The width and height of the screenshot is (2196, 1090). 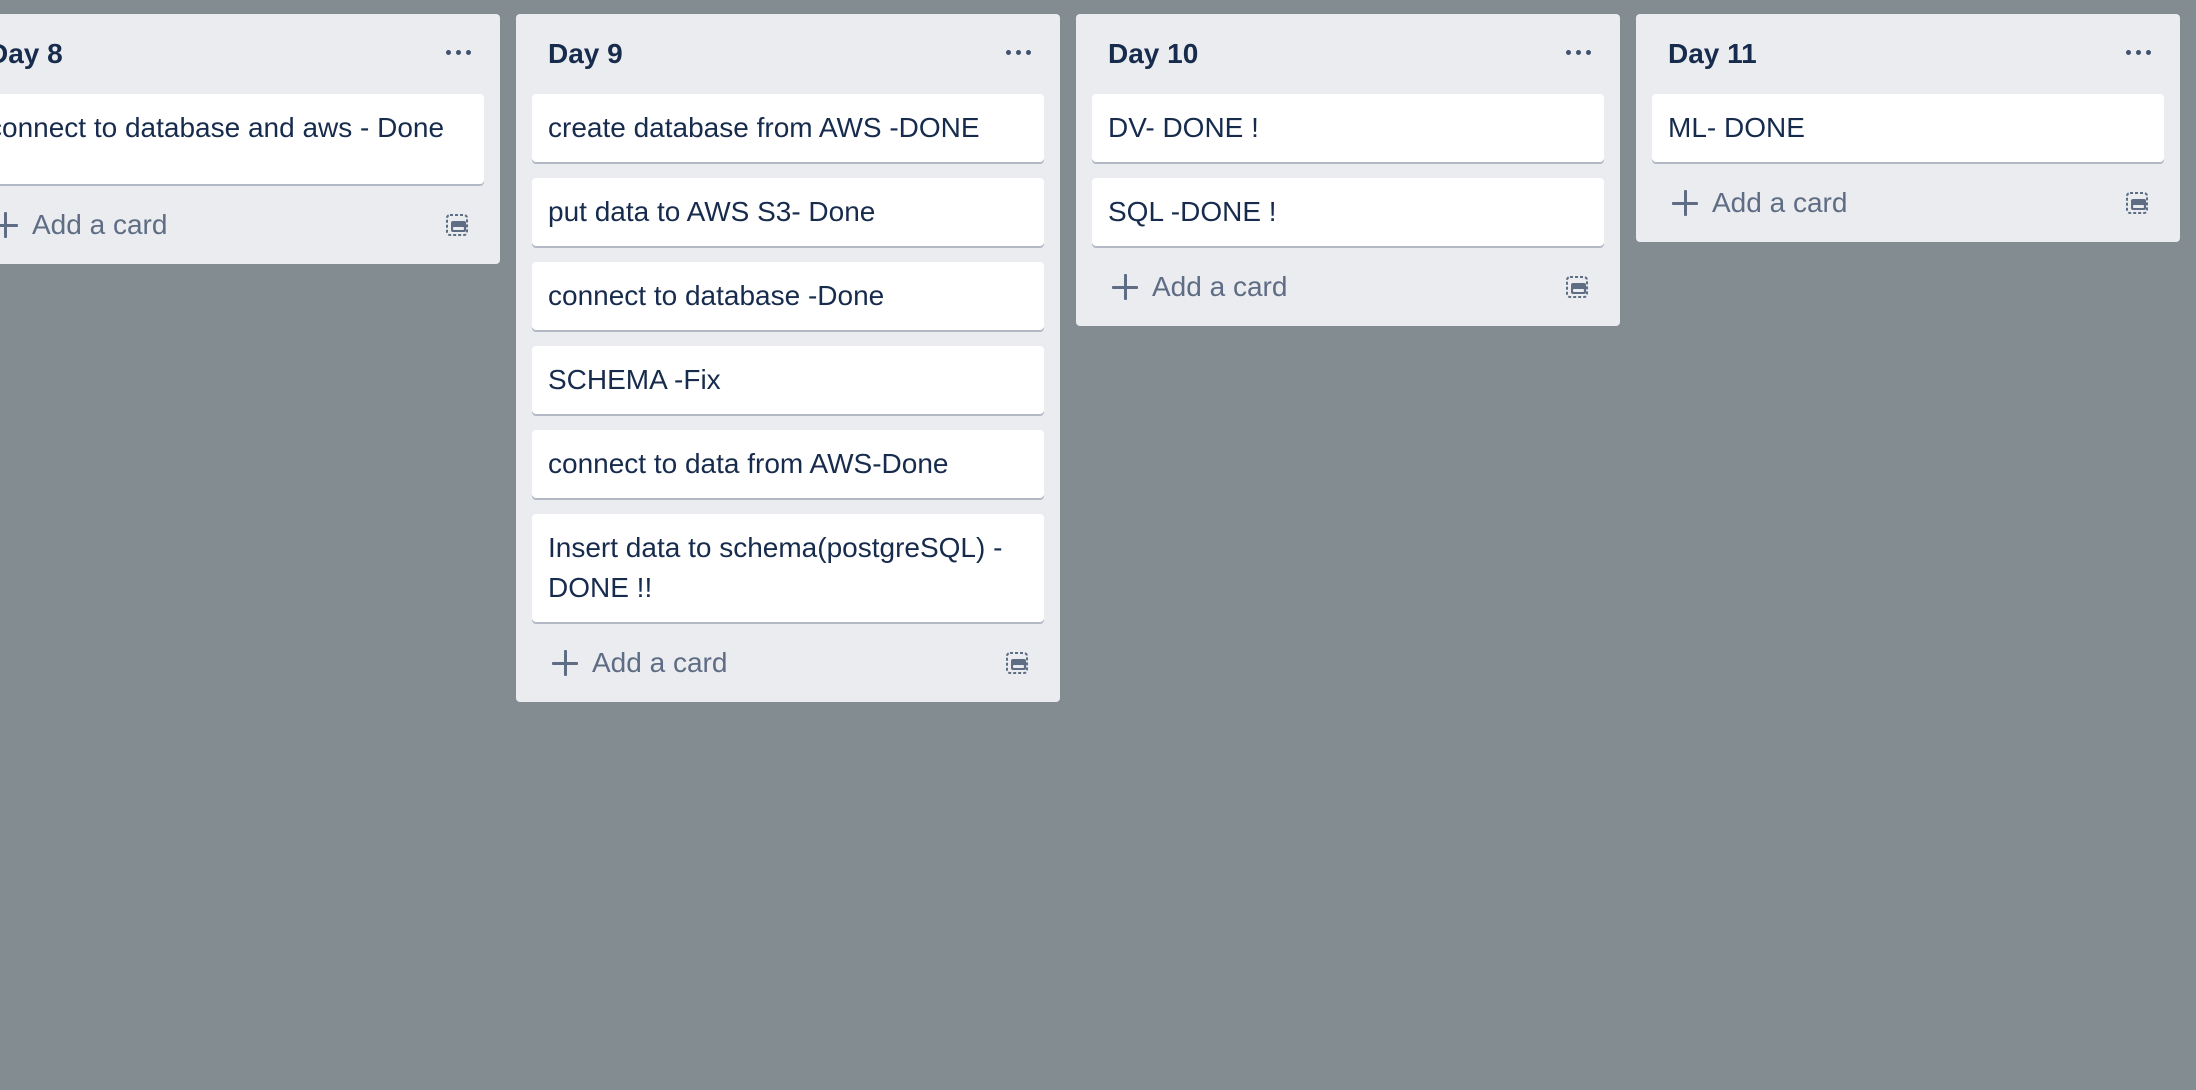 What do you see at coordinates (1348, 54) in the screenshot?
I see `list-header: Day 10` at bounding box center [1348, 54].